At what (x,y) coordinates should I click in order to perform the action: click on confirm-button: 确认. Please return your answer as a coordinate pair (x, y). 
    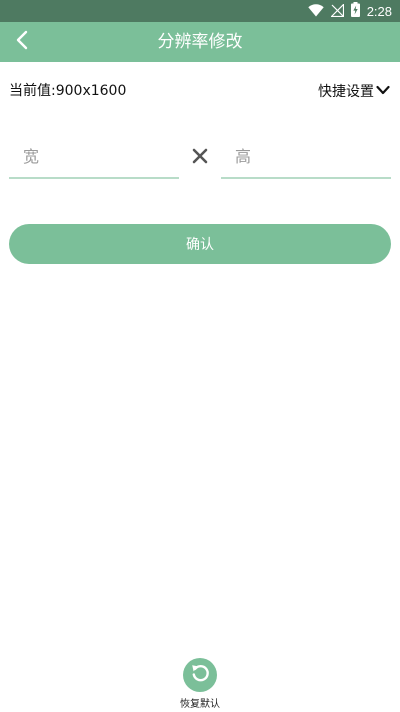
    Looking at the image, I should click on (200, 244).